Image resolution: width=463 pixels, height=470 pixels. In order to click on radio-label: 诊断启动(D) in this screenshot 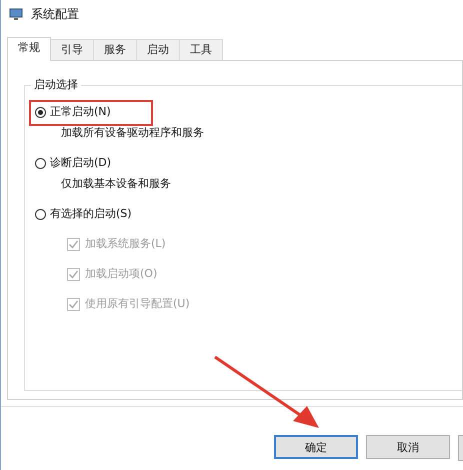, I will do `click(81, 163)`.